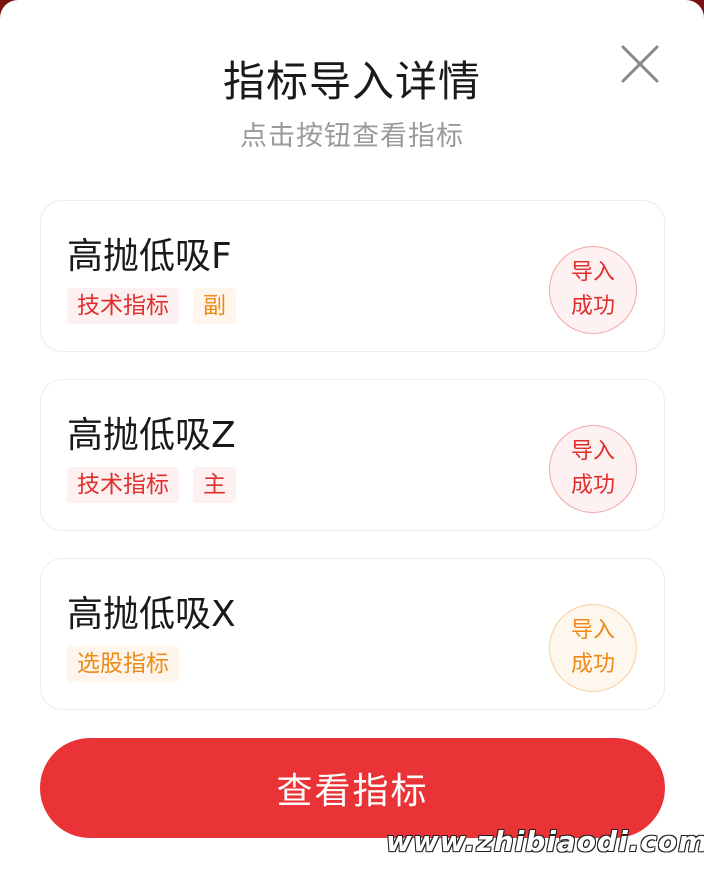 The image size is (704, 876). Describe the element at coordinates (545, 841) in the screenshot. I see `watermark: www.zhibiaodi.com` at that location.